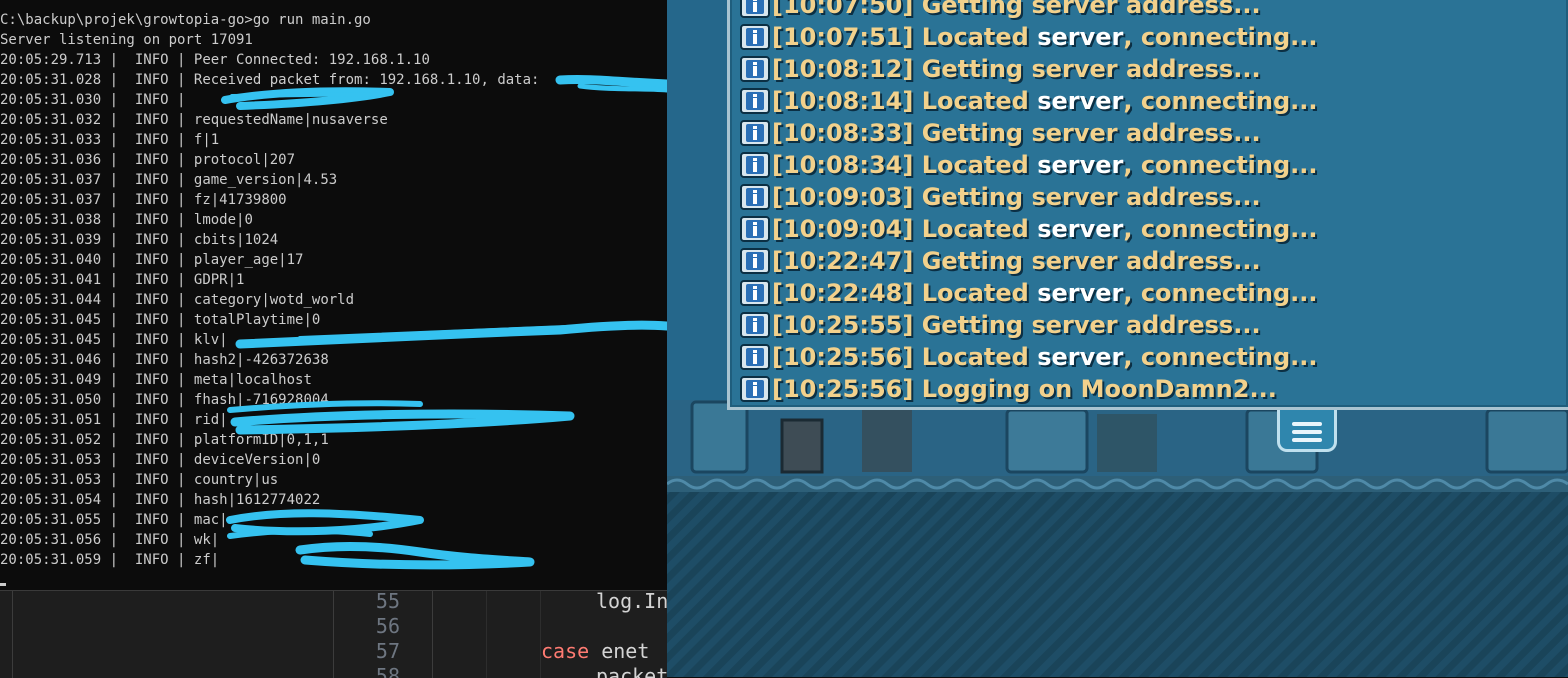 The height and width of the screenshot is (678, 1568). I want to click on terminal-log-line: 20:05:31.036 | INFO | protocol|207, so click(148, 160).